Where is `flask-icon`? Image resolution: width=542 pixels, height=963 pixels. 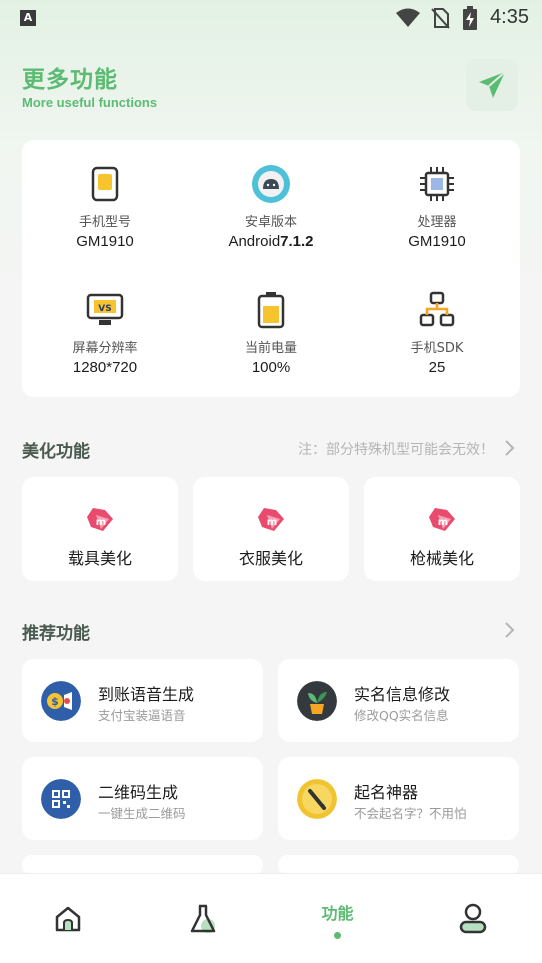 flask-icon is located at coordinates (202, 918).